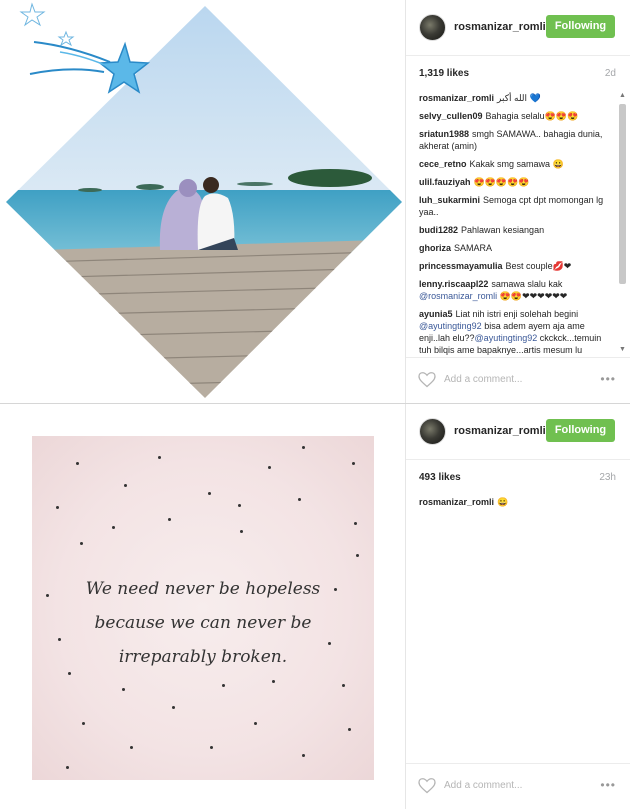  Describe the element at coordinates (203, 657) in the screenshot. I see `quote-line: irreparably broken.` at that location.